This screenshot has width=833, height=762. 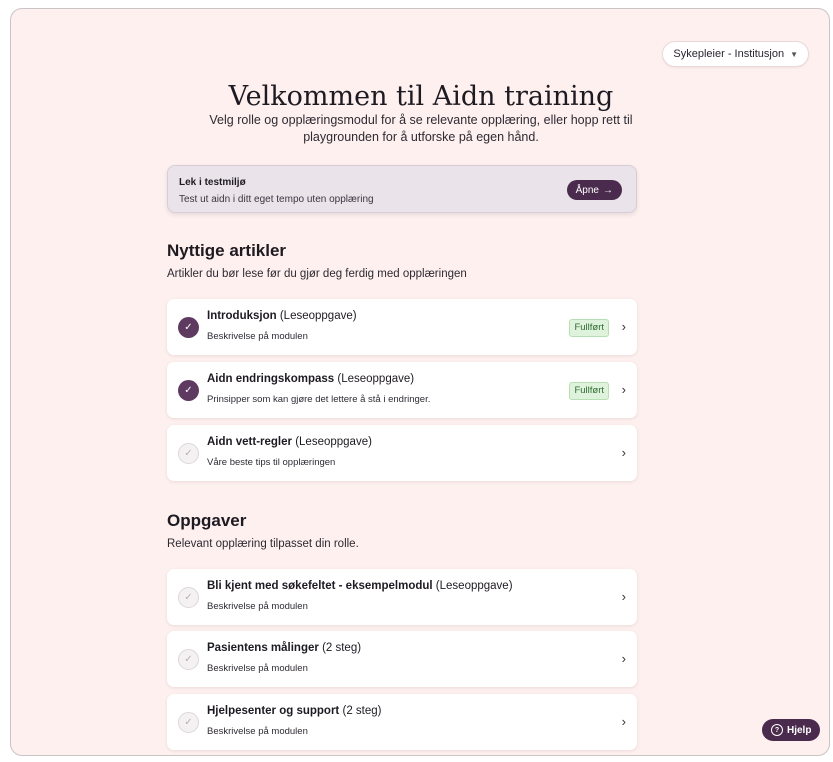 What do you see at coordinates (212, 182) in the screenshot?
I see `sandbox-title: Lek i testmiljø` at bounding box center [212, 182].